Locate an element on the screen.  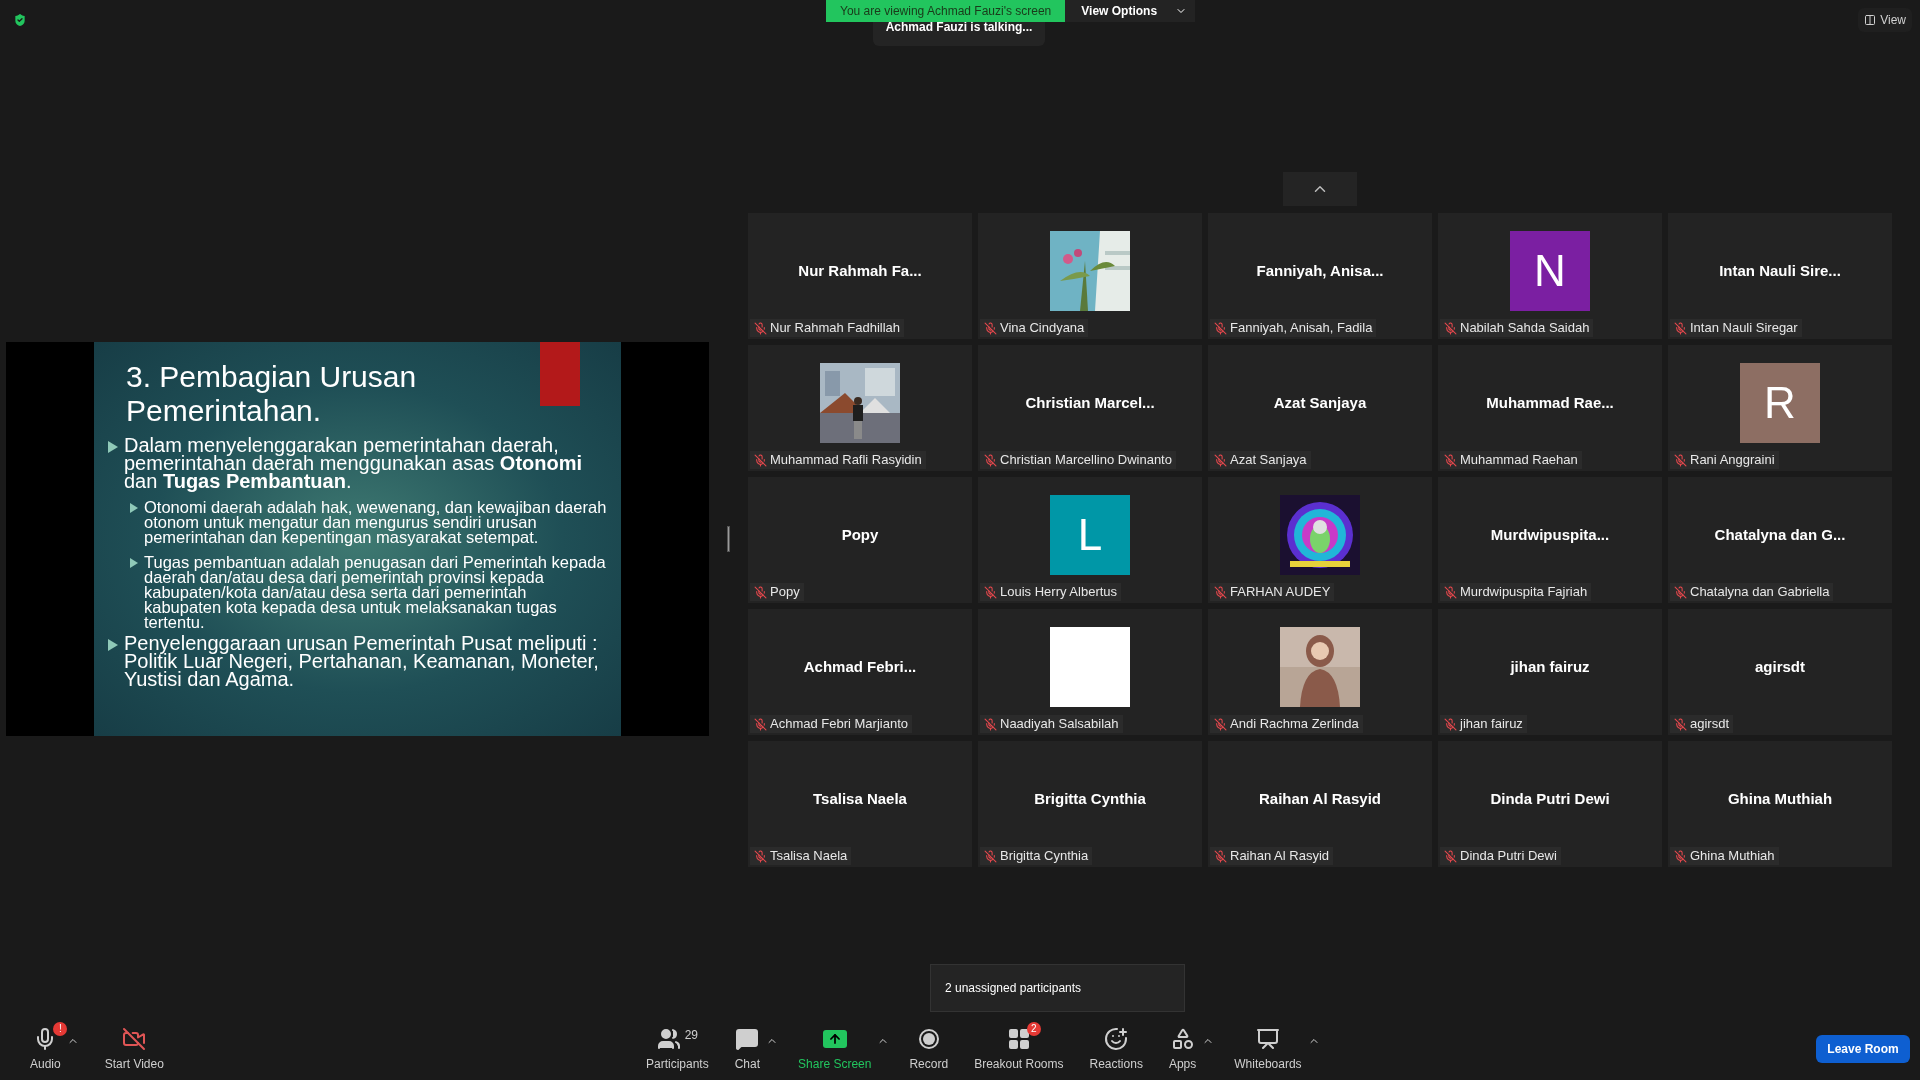
slide-accent is located at coordinates (560, 374).